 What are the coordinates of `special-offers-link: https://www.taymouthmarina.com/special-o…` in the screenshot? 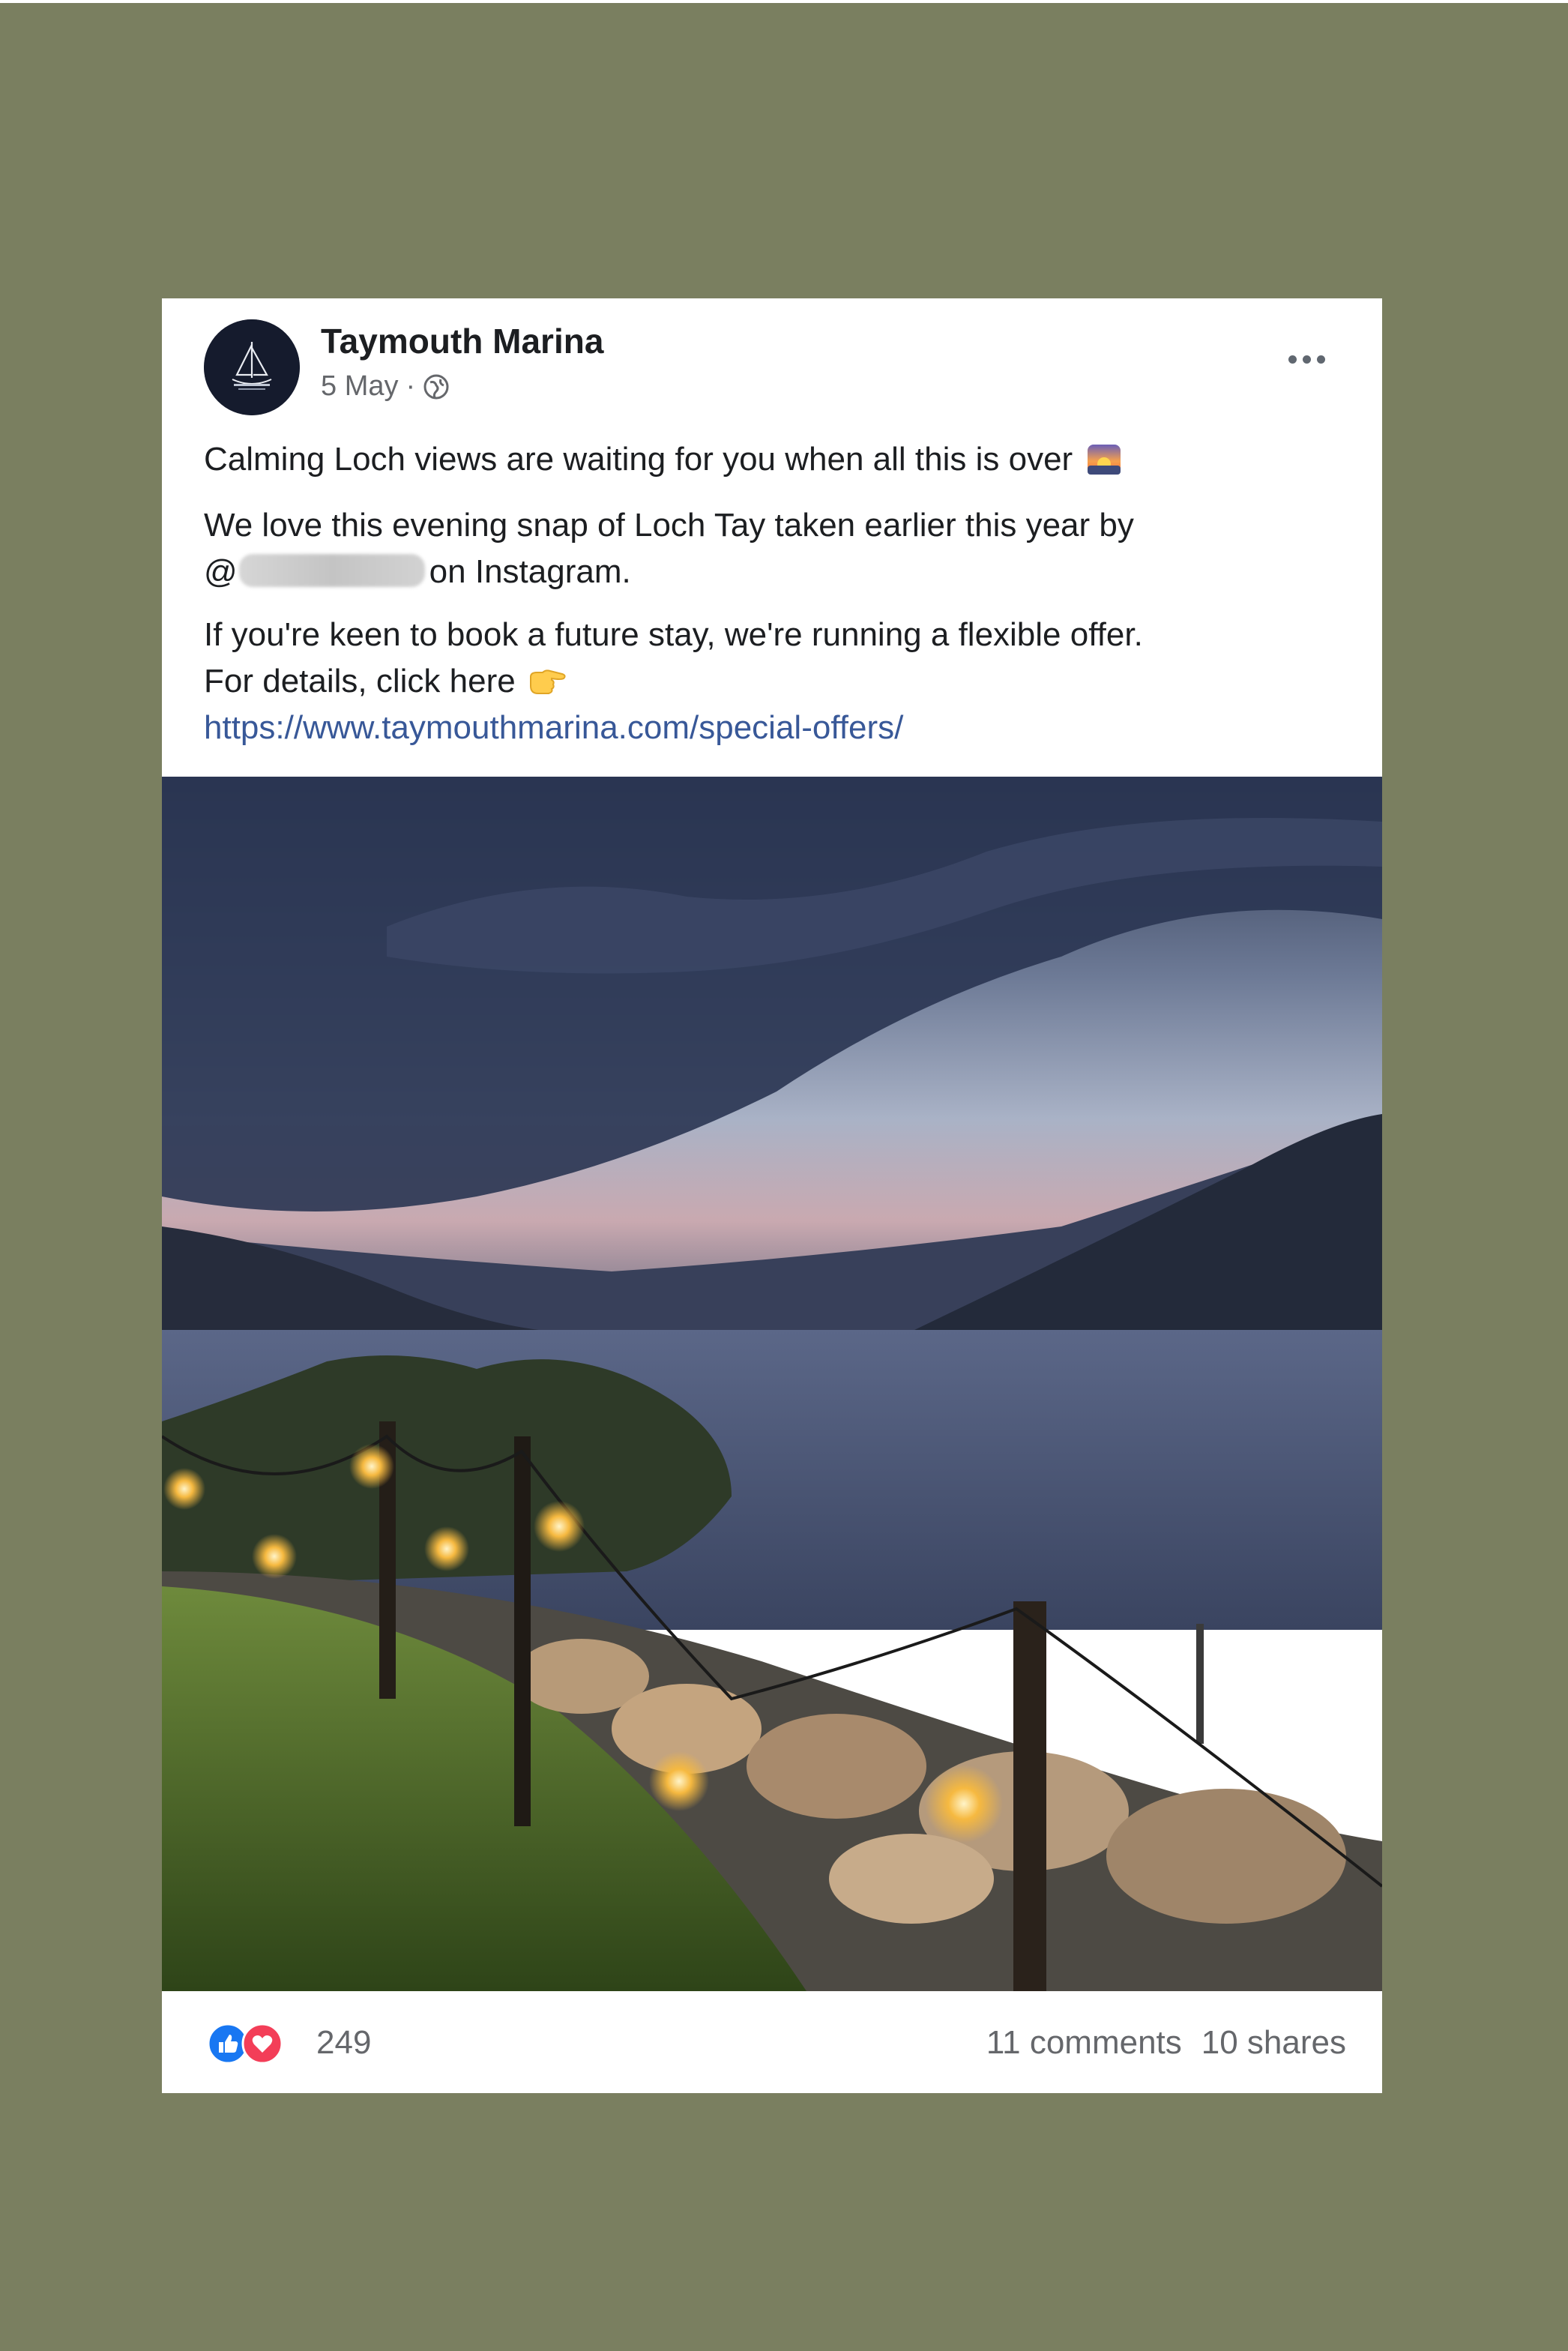 It's located at (553, 728).